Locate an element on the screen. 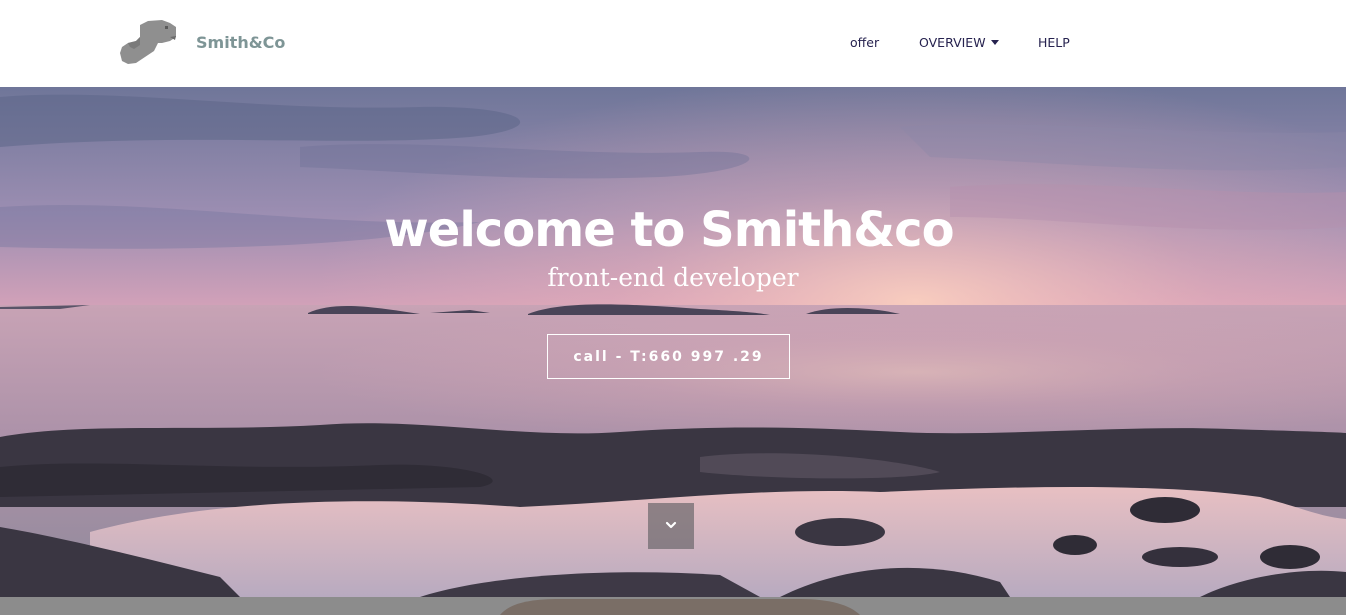 The width and height of the screenshot is (1346, 615). hero-subtitle: front-end developer is located at coordinates (673, 277).